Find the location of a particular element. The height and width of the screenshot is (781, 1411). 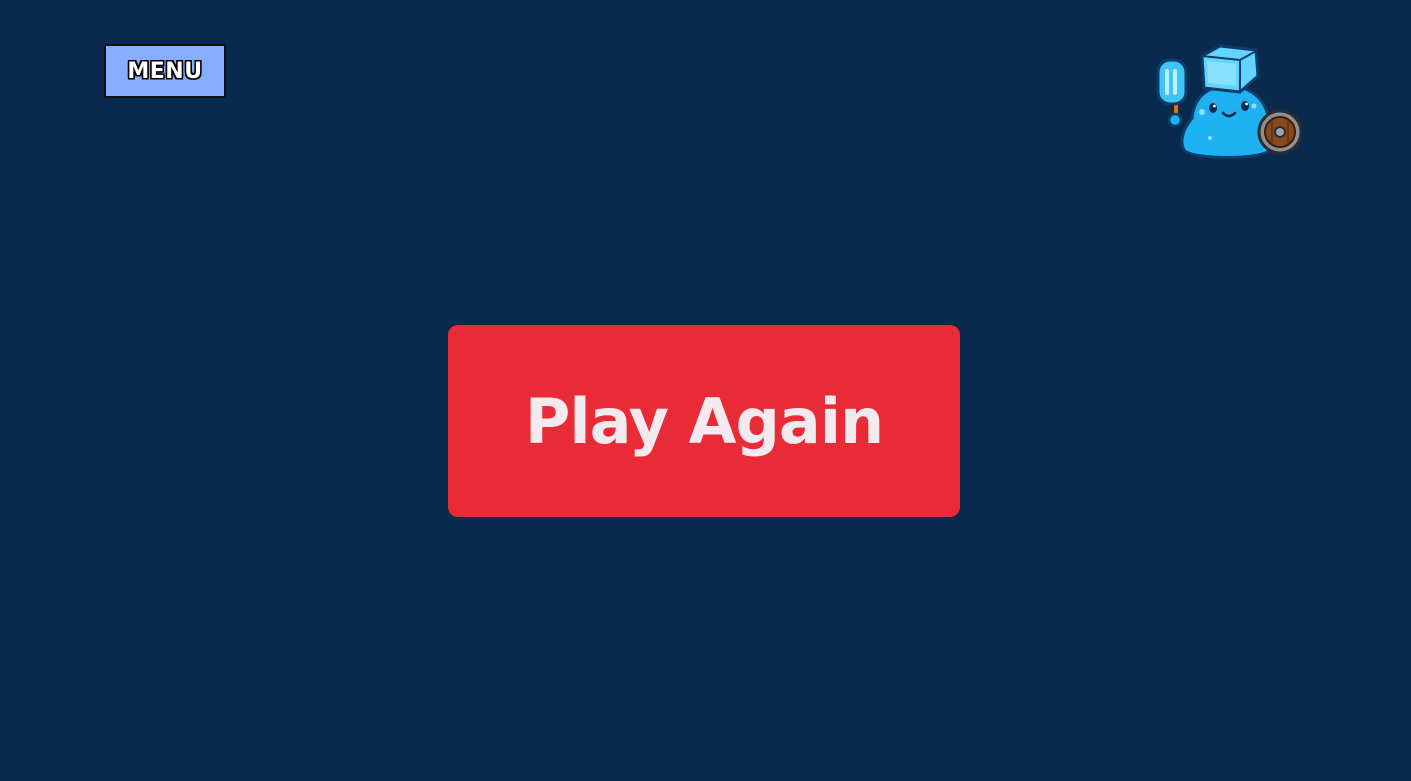

menu-button: MENU is located at coordinates (165, 71).